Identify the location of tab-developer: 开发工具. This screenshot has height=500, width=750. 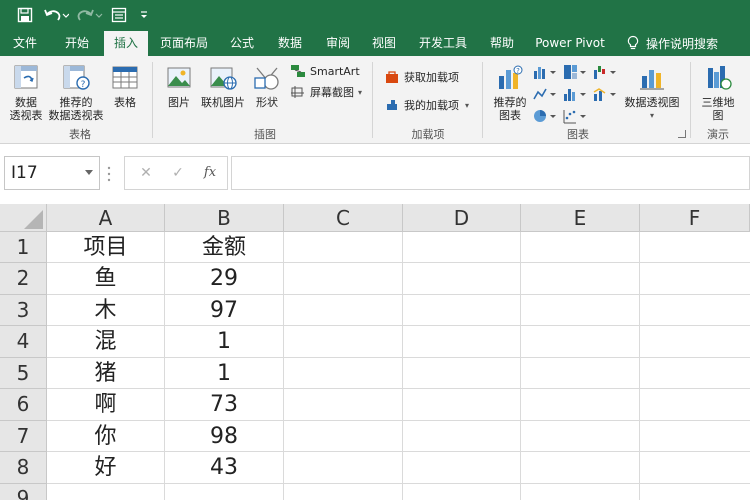
(443, 43).